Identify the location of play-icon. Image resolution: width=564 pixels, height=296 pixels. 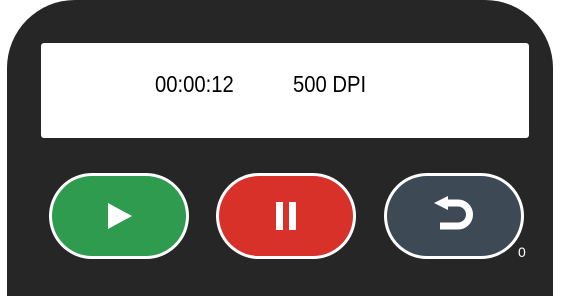
(120, 216).